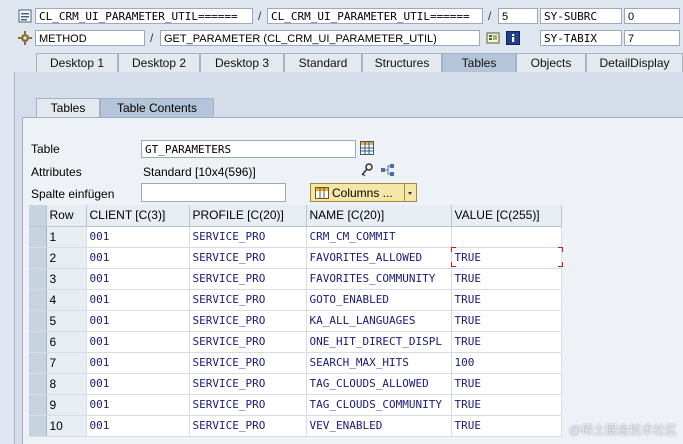  Describe the element at coordinates (213, 192) in the screenshot. I see `spalte-input` at that location.